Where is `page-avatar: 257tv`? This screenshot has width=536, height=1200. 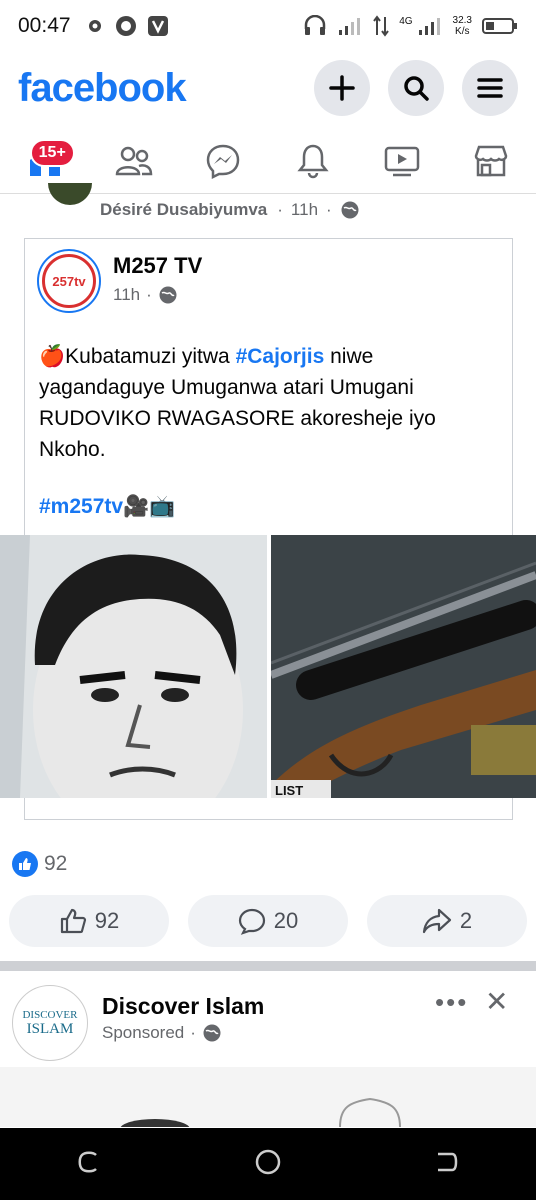
page-avatar: 257tv is located at coordinates (69, 281).